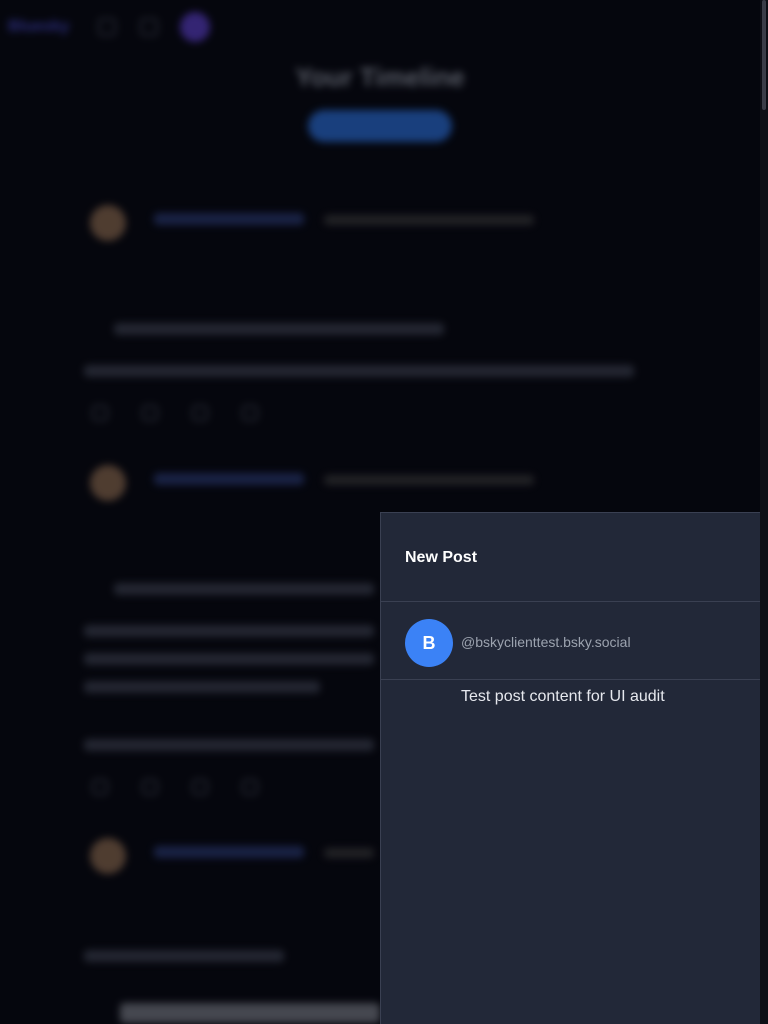  I want to click on account-row: B @bskyclienttest.bsky.social, so click(570, 641).